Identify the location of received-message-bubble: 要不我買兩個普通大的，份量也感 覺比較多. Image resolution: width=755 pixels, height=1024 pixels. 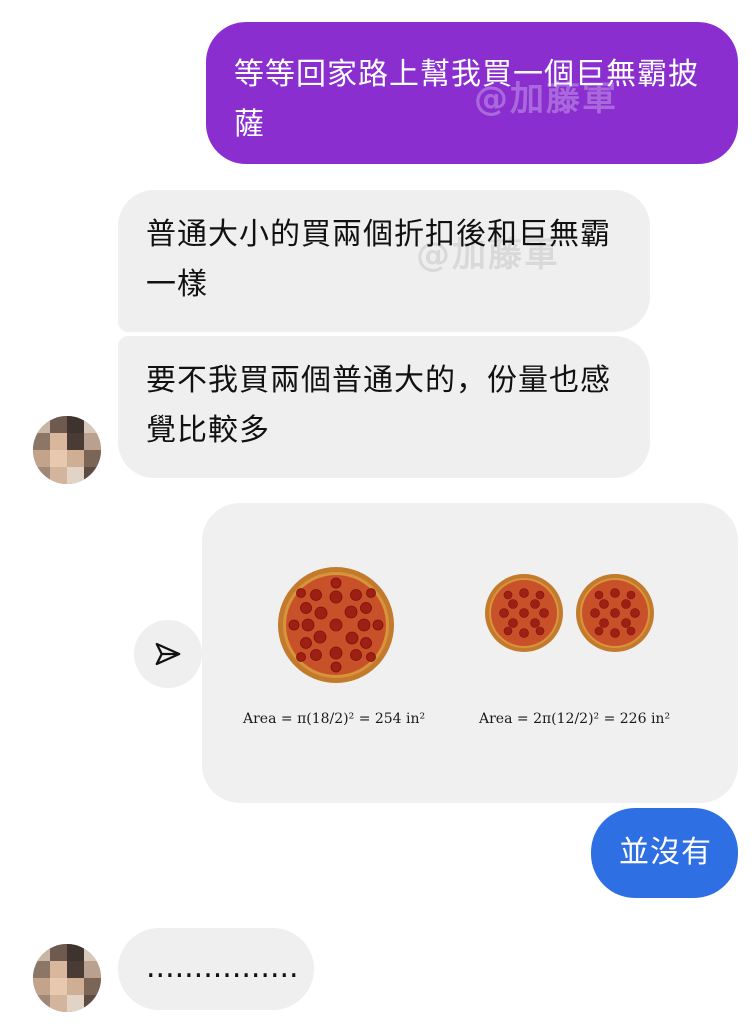
(384, 407).